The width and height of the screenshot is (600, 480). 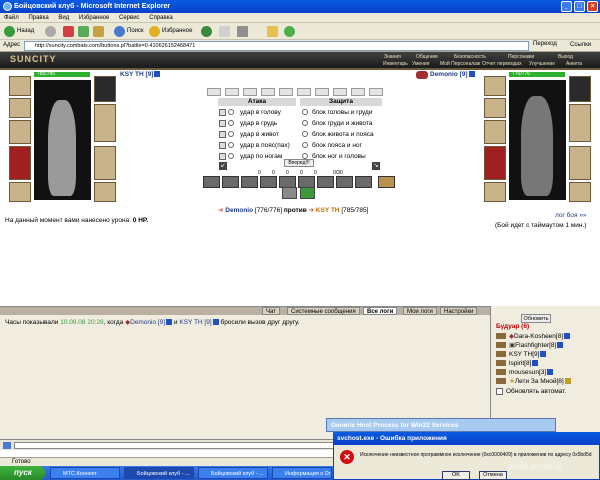 What do you see at coordinates (250, 113) in the screenshot?
I see `attack-option-head: удар в голову` at bounding box center [250, 113].